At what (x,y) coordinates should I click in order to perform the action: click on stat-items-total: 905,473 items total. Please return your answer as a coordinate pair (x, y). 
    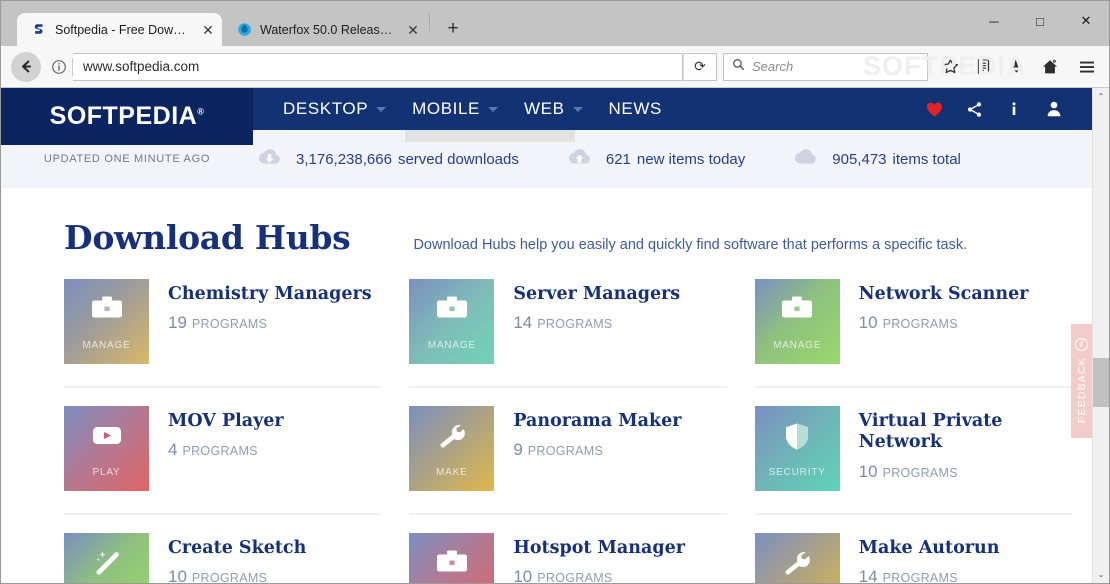
    Looking at the image, I should click on (875, 159).